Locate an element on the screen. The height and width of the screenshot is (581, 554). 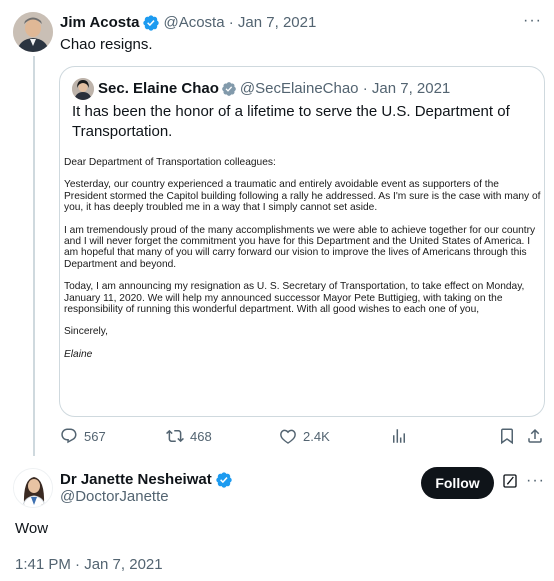
like-button: 2.4K is located at coordinates (304, 436).